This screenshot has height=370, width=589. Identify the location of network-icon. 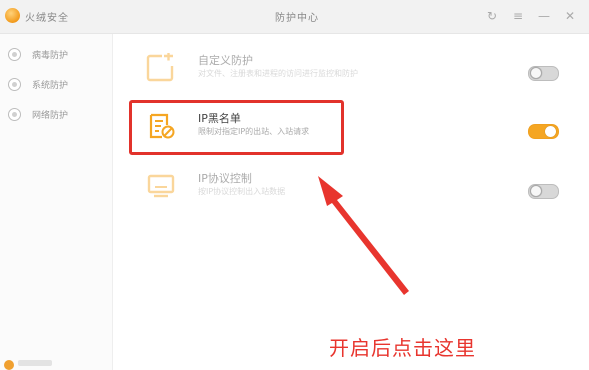
(14, 114).